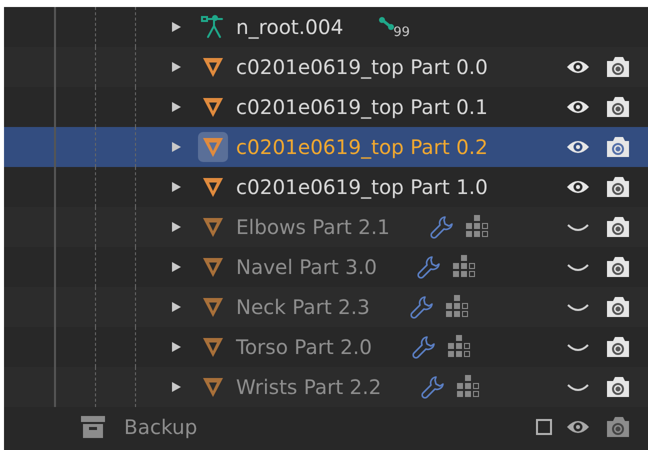 This screenshot has width=648, height=450. What do you see at coordinates (290, 27) in the screenshot?
I see `armature-name: n_root.004` at bounding box center [290, 27].